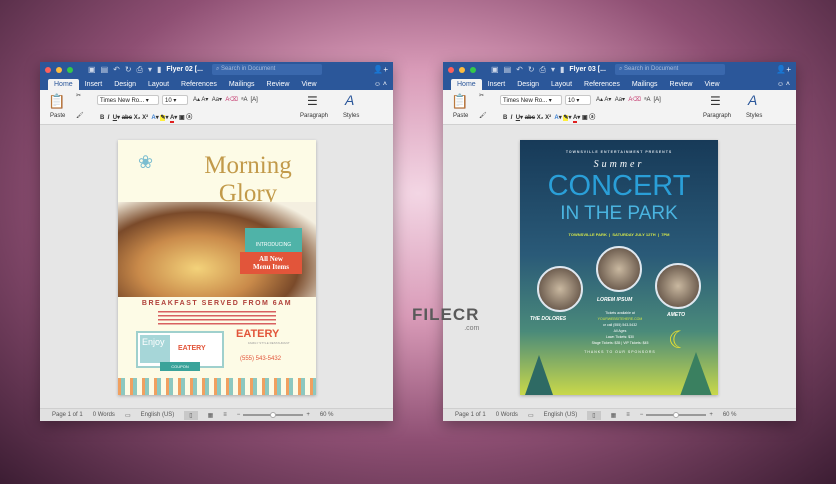  I want to click on band-name: THE DOLORES, so click(548, 319).